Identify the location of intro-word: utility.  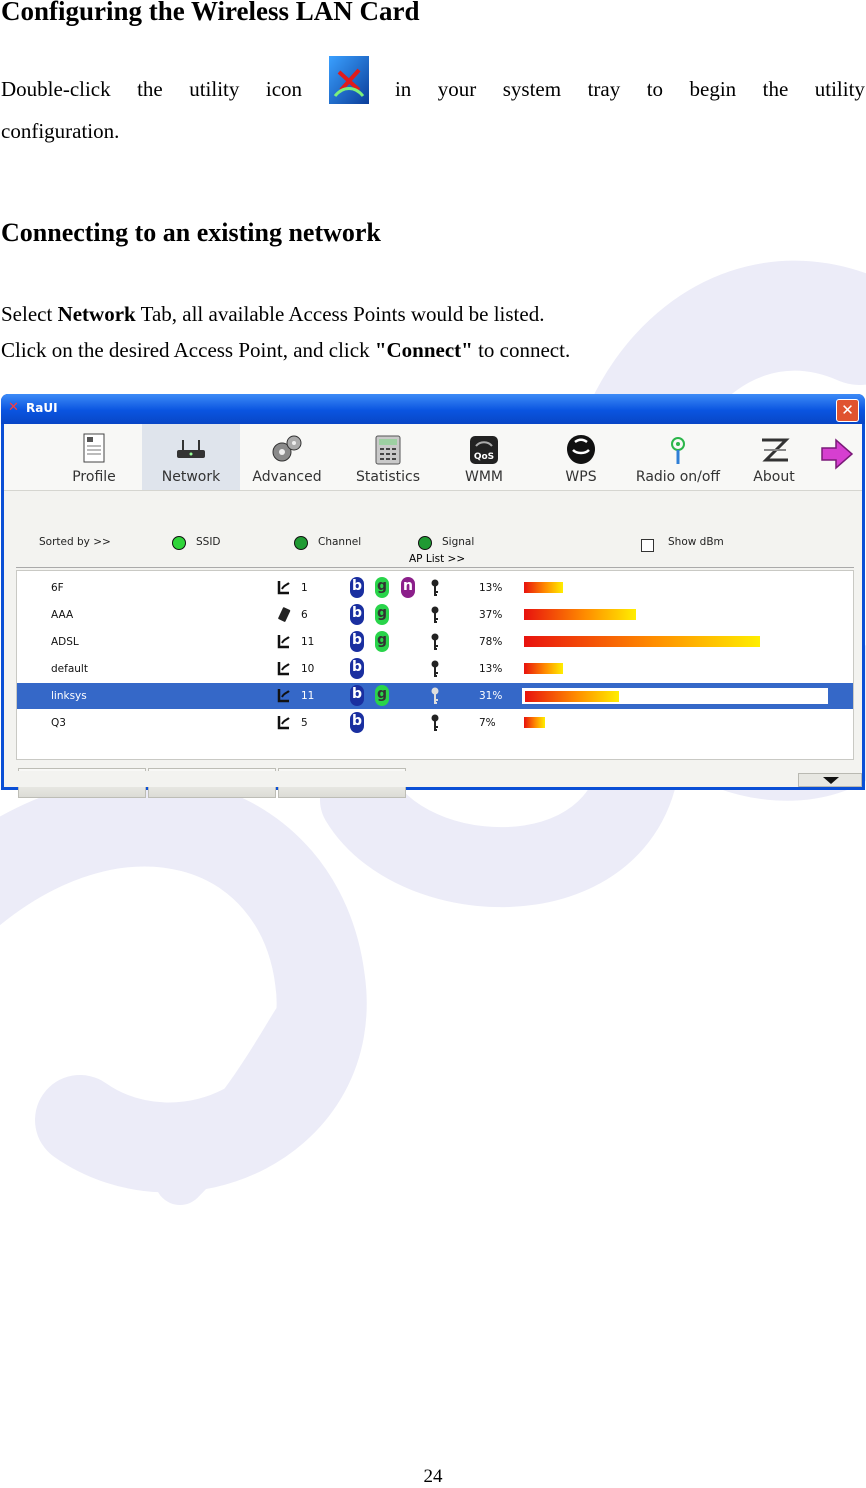
(839, 89).